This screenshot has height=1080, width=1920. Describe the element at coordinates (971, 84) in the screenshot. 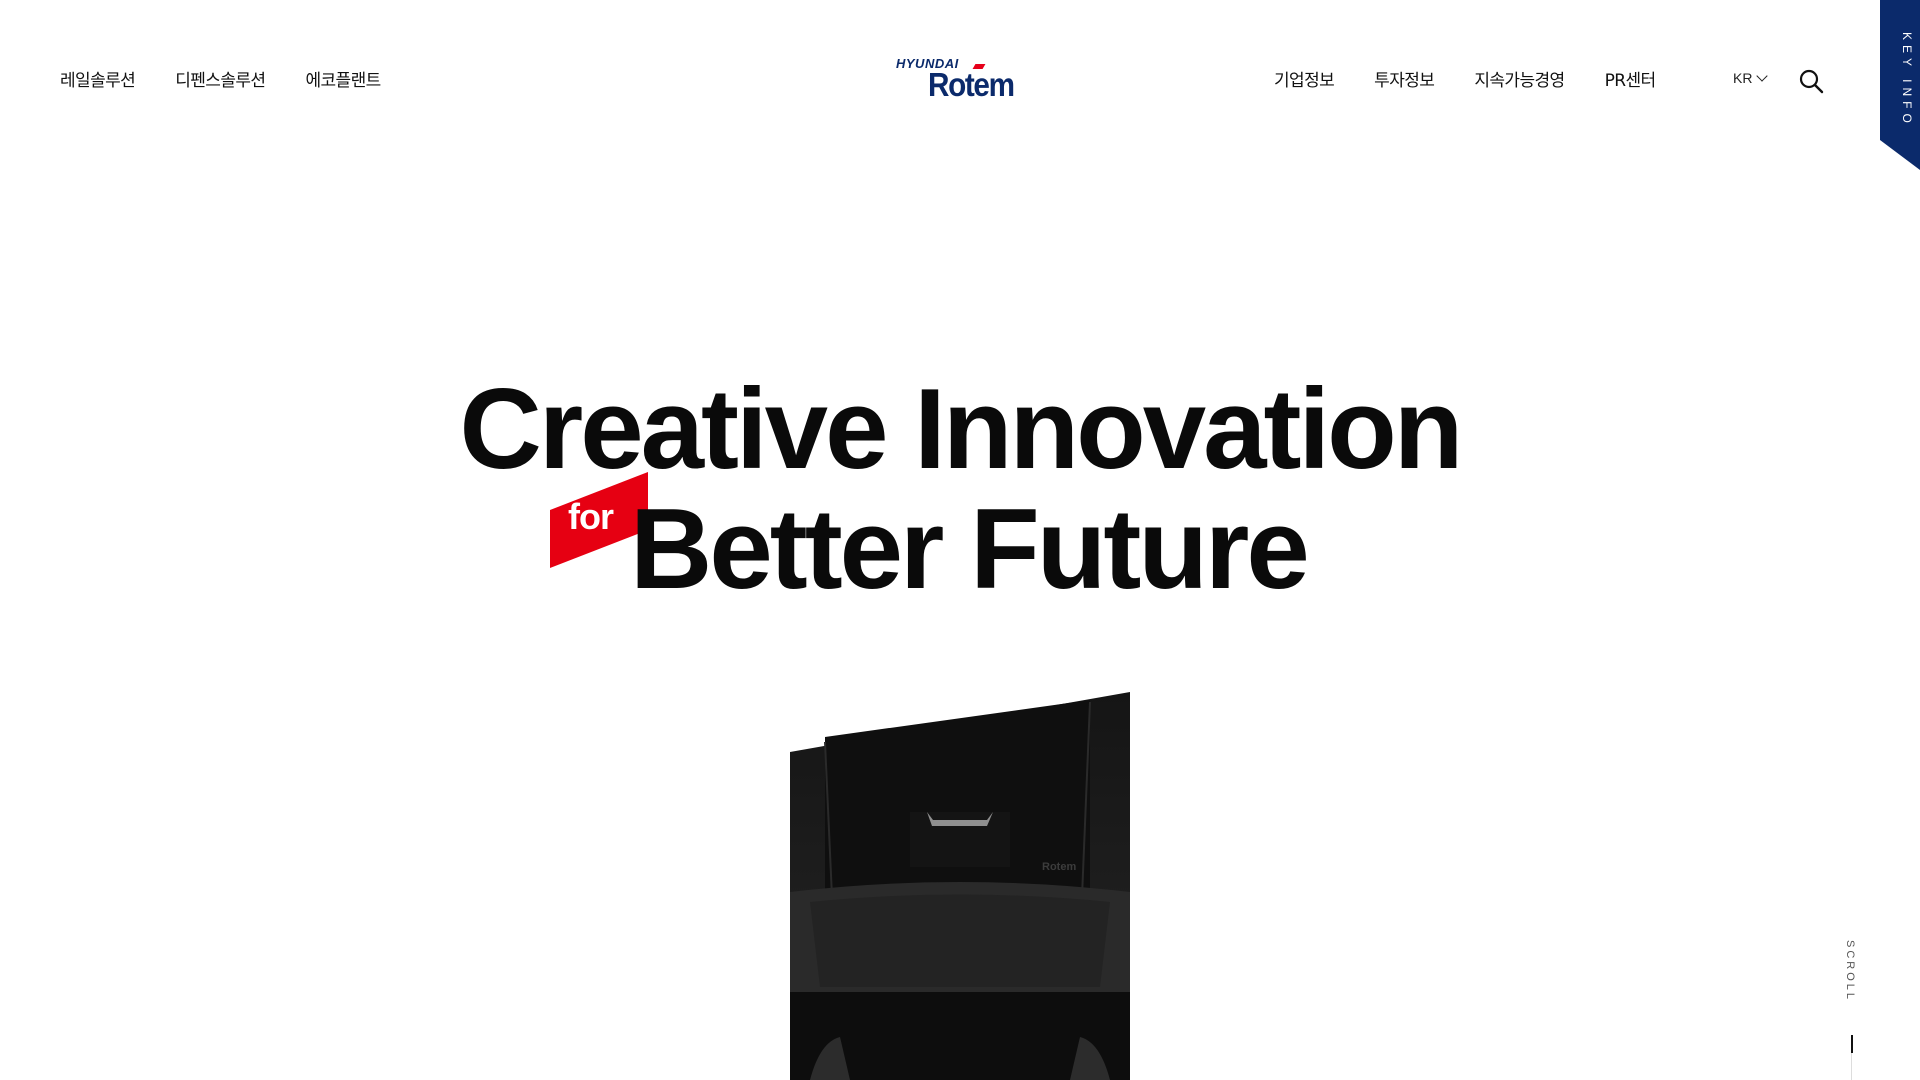

I see `logo-rotem-text: Rotem` at that location.